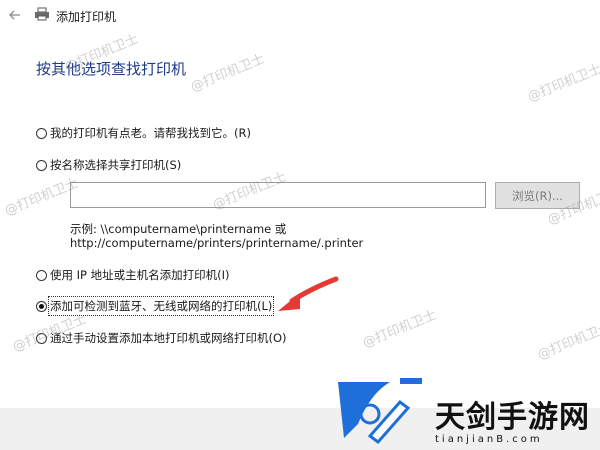 This screenshot has width=600, height=450. I want to click on radio-old-printer, so click(41, 133).